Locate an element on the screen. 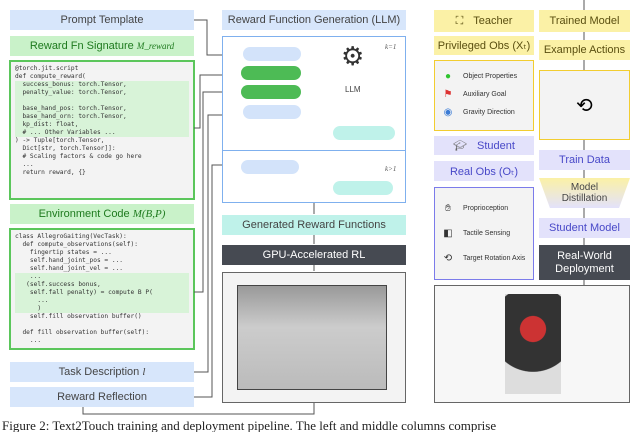 This screenshot has width=640, height=432. student-model-label: Student Model is located at coordinates (584, 228).